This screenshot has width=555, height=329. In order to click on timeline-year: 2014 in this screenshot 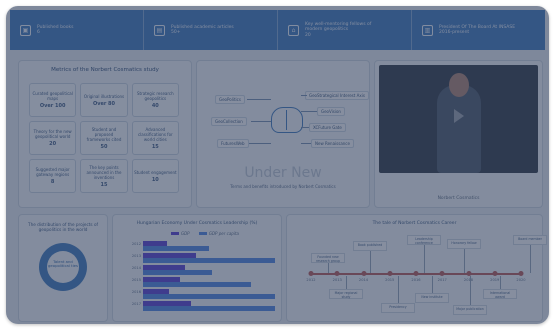, I will do `click(363, 280)`.